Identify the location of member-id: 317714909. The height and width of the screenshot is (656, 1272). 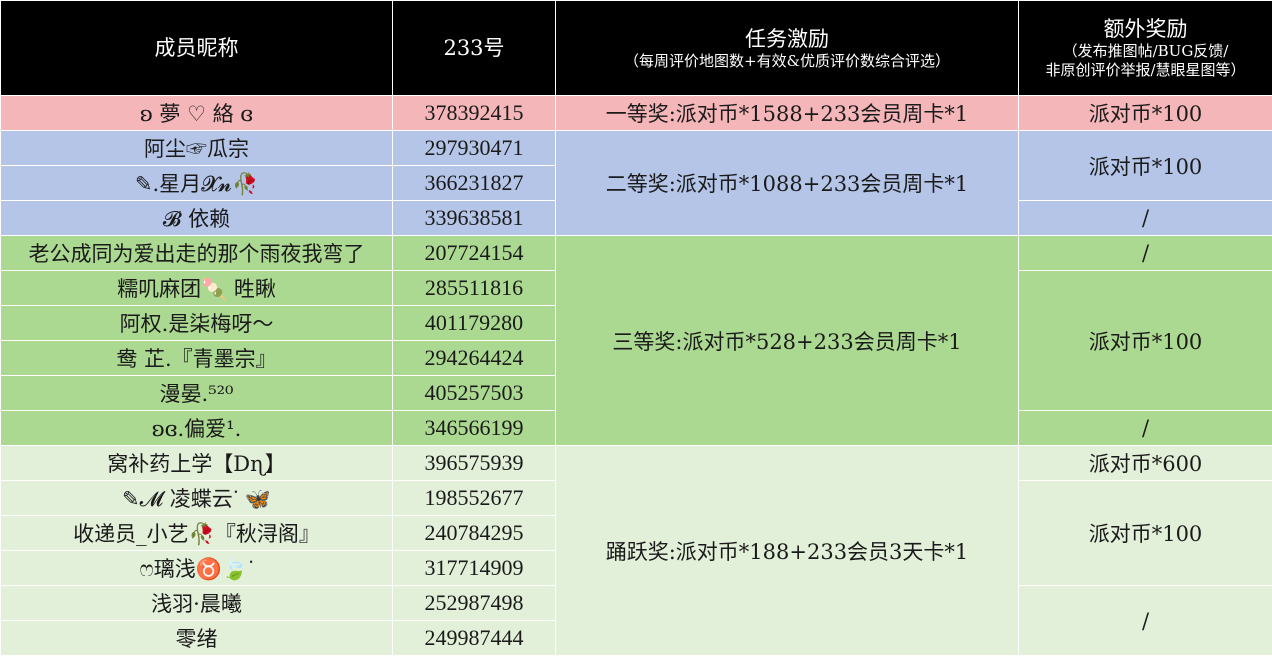
(474, 568).